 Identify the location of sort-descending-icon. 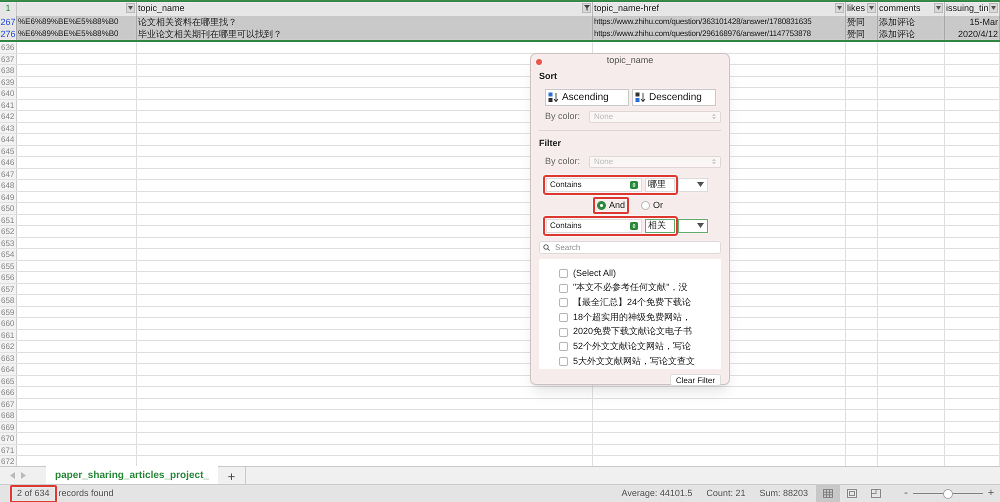
(640, 97).